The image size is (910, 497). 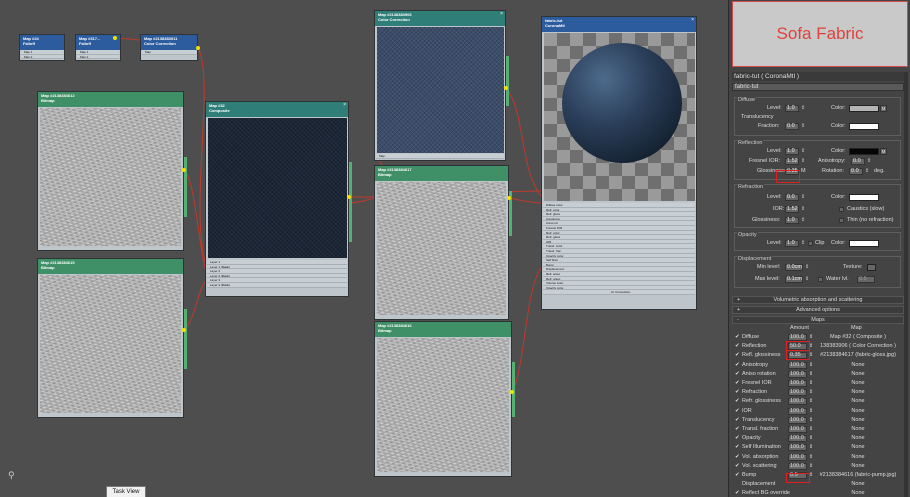 I want to click on map-slot-button: 138383906 ( Color Correction ), so click(x=858, y=346).